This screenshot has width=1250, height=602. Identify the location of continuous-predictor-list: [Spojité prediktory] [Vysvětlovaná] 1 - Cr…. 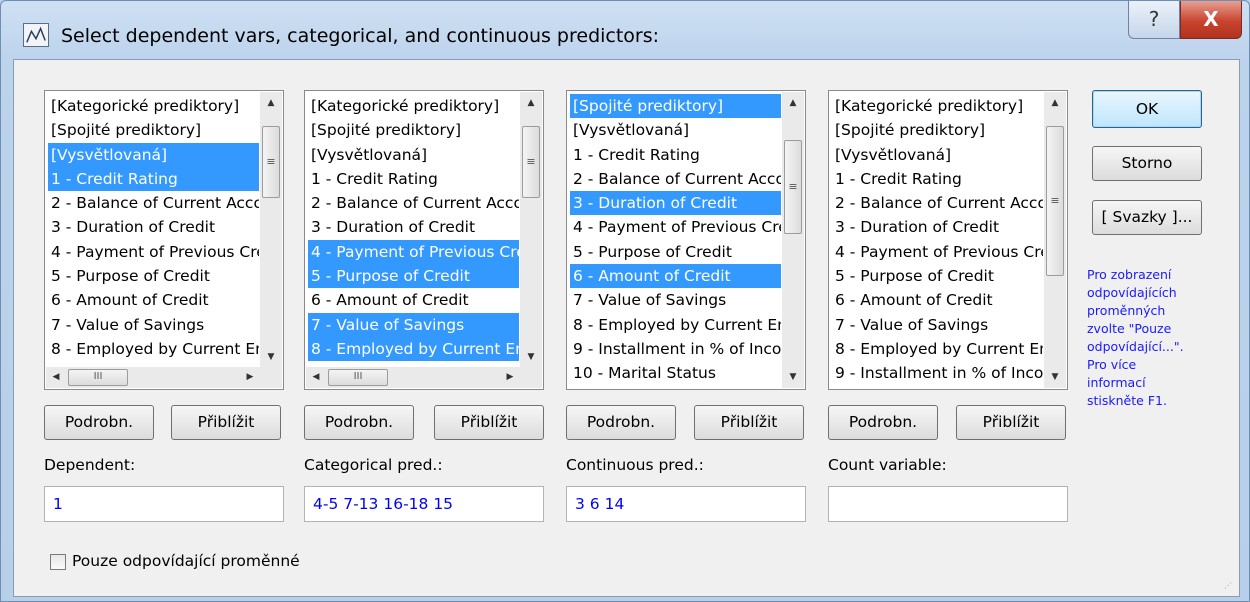
(686, 240).